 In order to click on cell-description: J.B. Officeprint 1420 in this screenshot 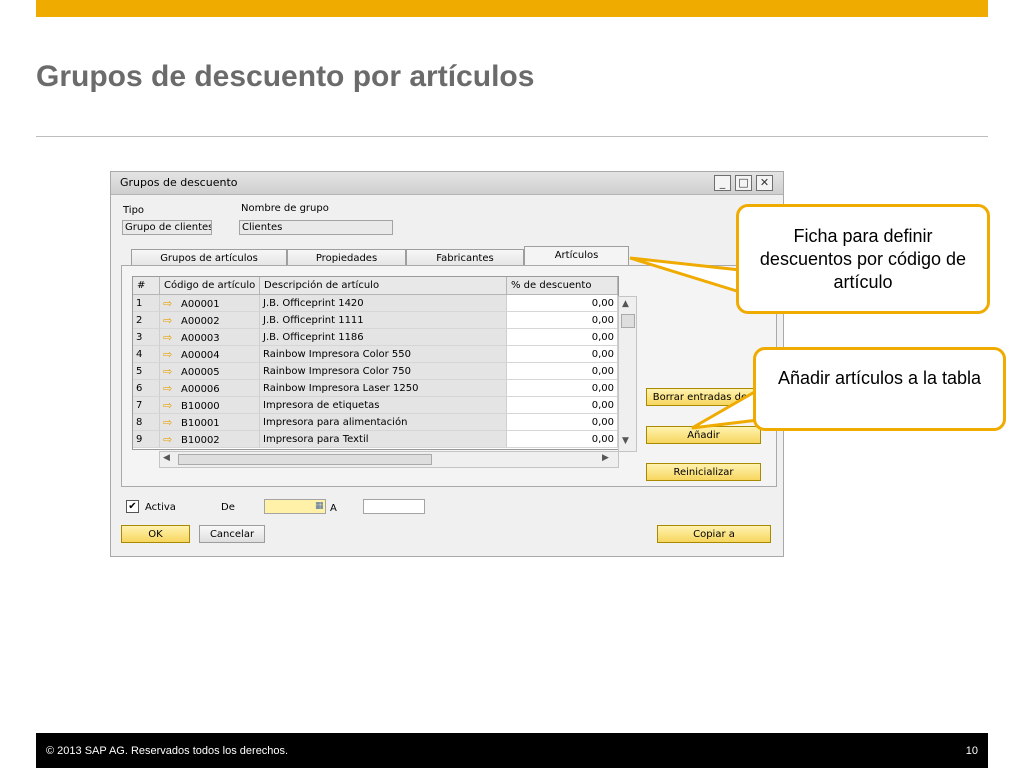, I will do `click(383, 303)`.